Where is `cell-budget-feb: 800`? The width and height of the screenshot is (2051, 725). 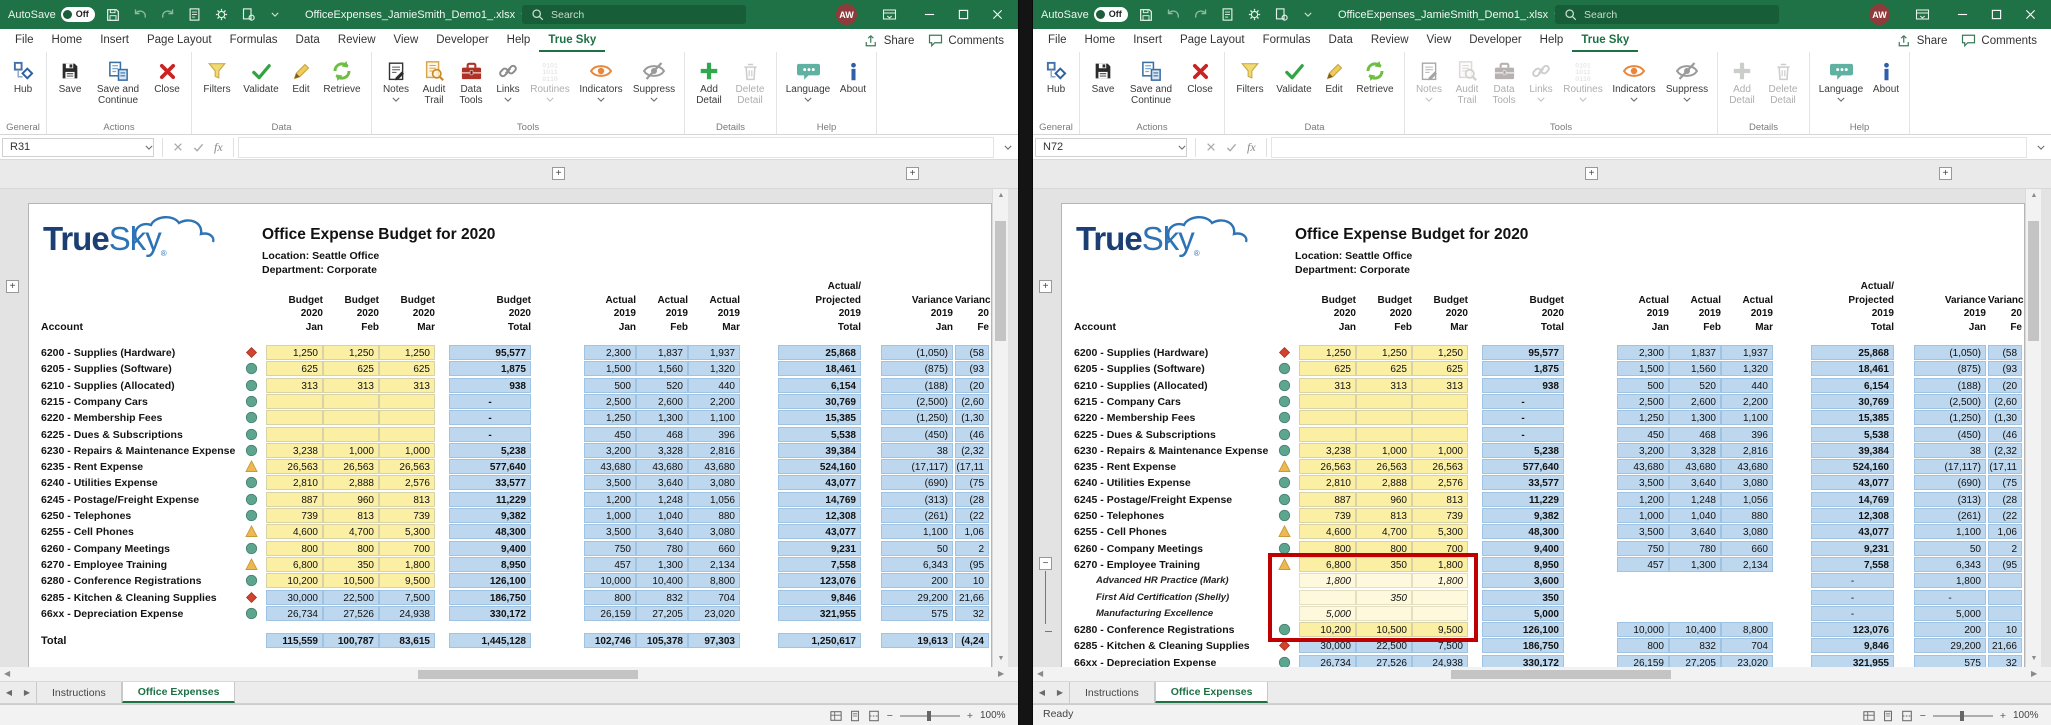 cell-budget-feb: 800 is located at coordinates (351, 548).